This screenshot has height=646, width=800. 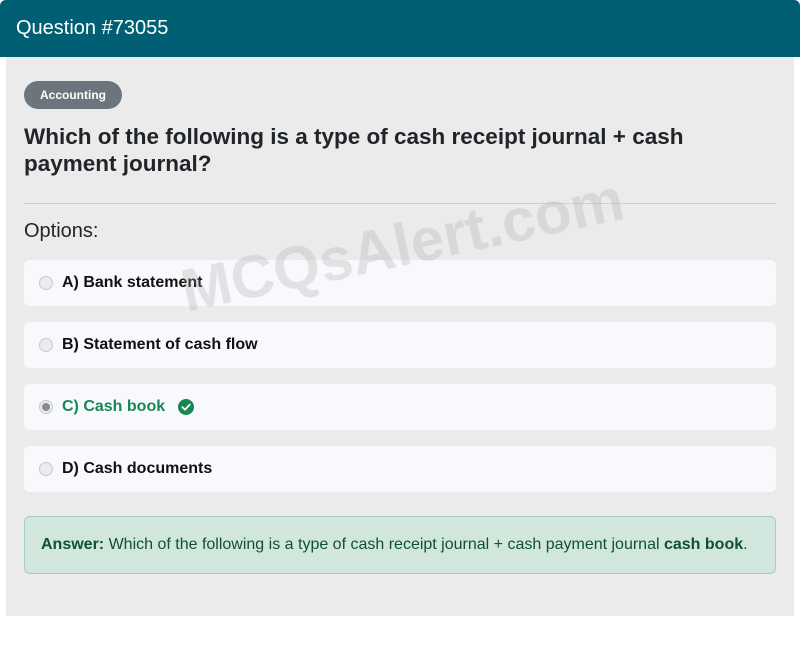 What do you see at coordinates (400, 283) in the screenshot?
I see `option-a: A) Bank statement` at bounding box center [400, 283].